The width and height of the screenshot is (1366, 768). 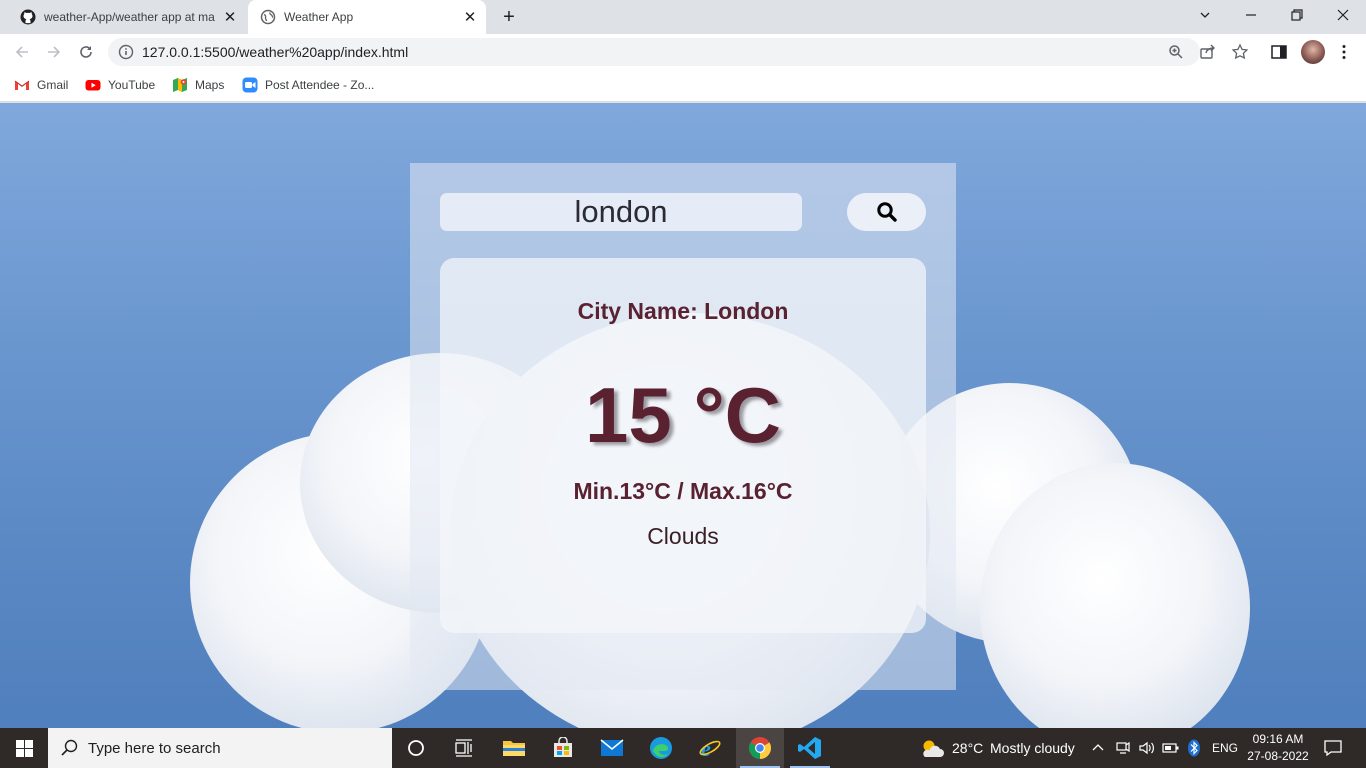 What do you see at coordinates (1123, 748) in the screenshot?
I see `meet-now-icon` at bounding box center [1123, 748].